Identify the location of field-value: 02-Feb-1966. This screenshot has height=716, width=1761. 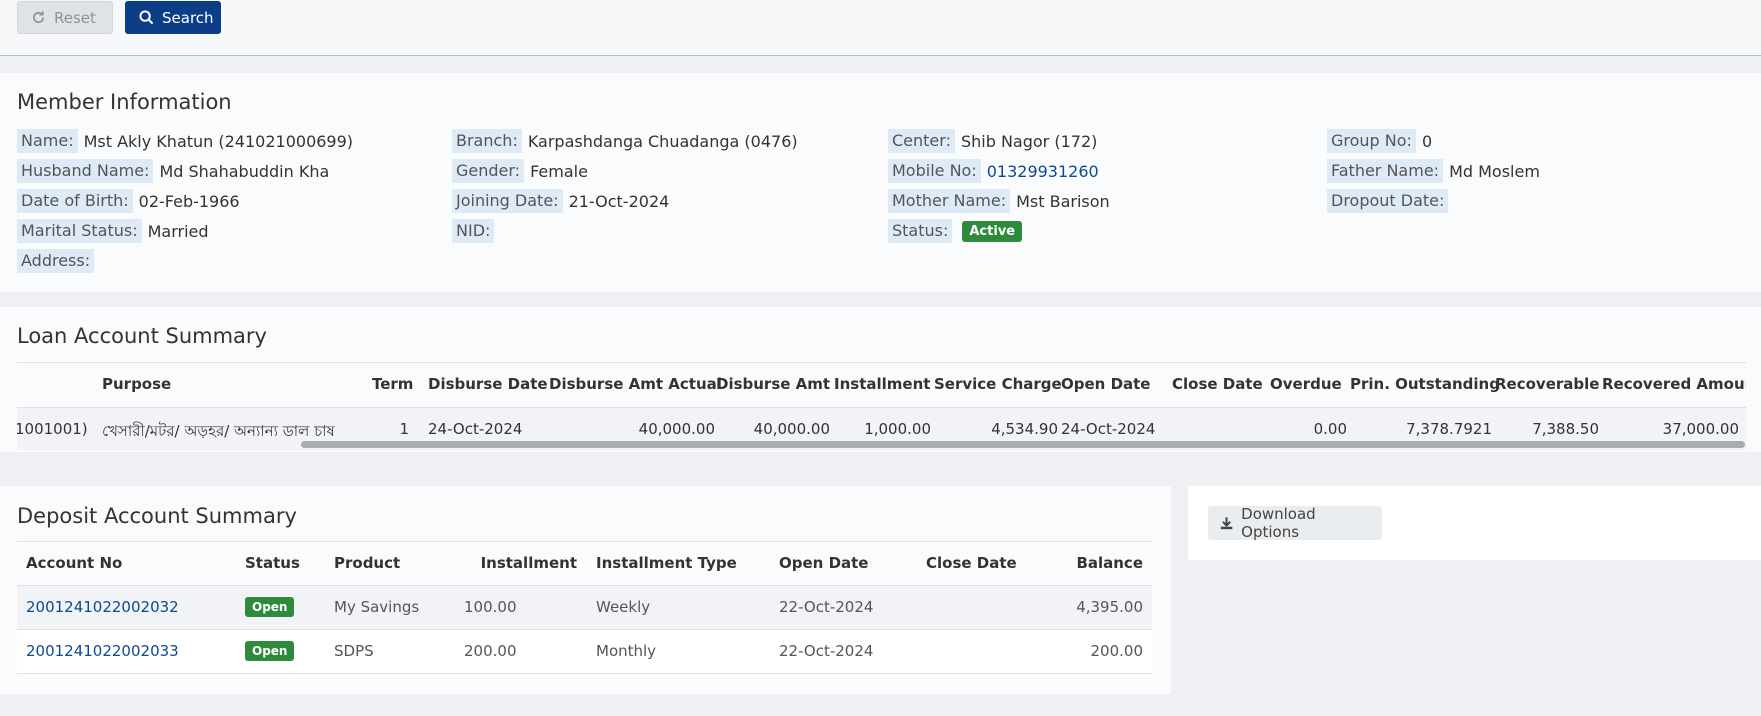
(189, 201).